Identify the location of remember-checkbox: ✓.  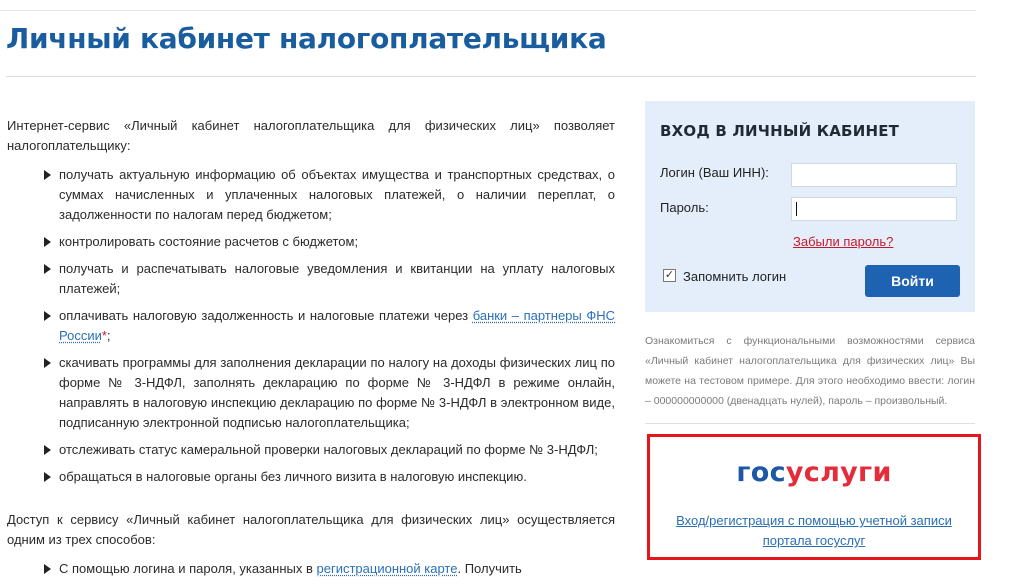
(669, 275).